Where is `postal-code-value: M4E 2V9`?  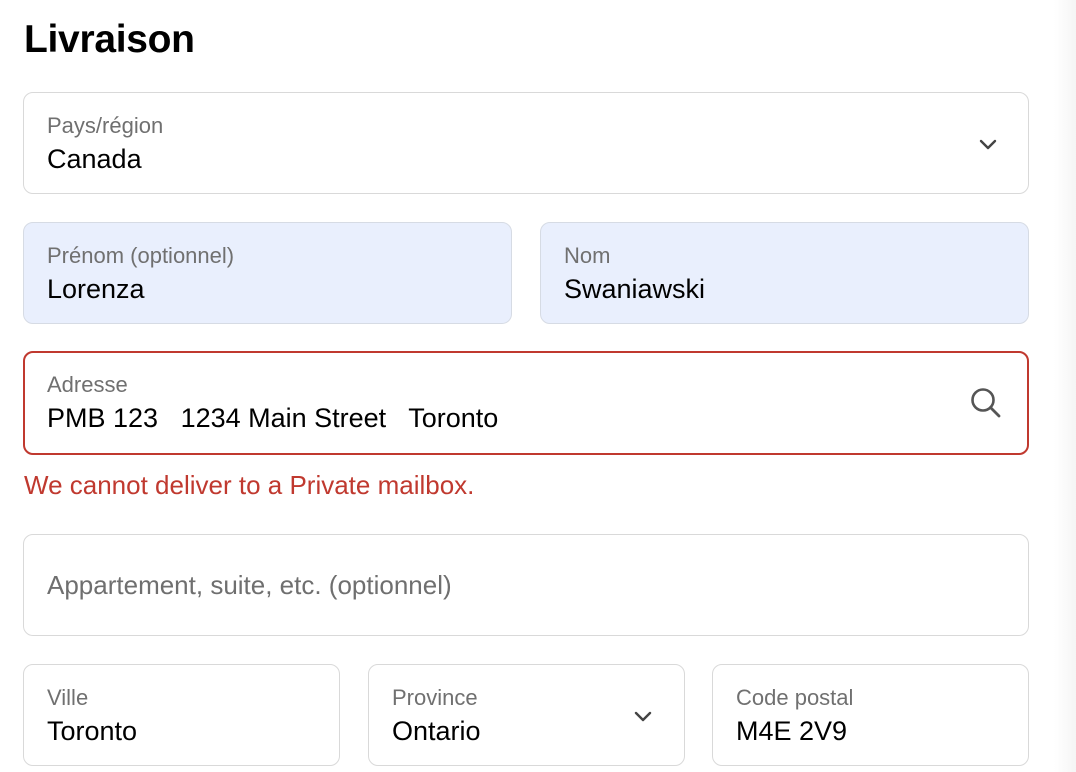
postal-code-value: M4E 2V9 is located at coordinates (792, 731).